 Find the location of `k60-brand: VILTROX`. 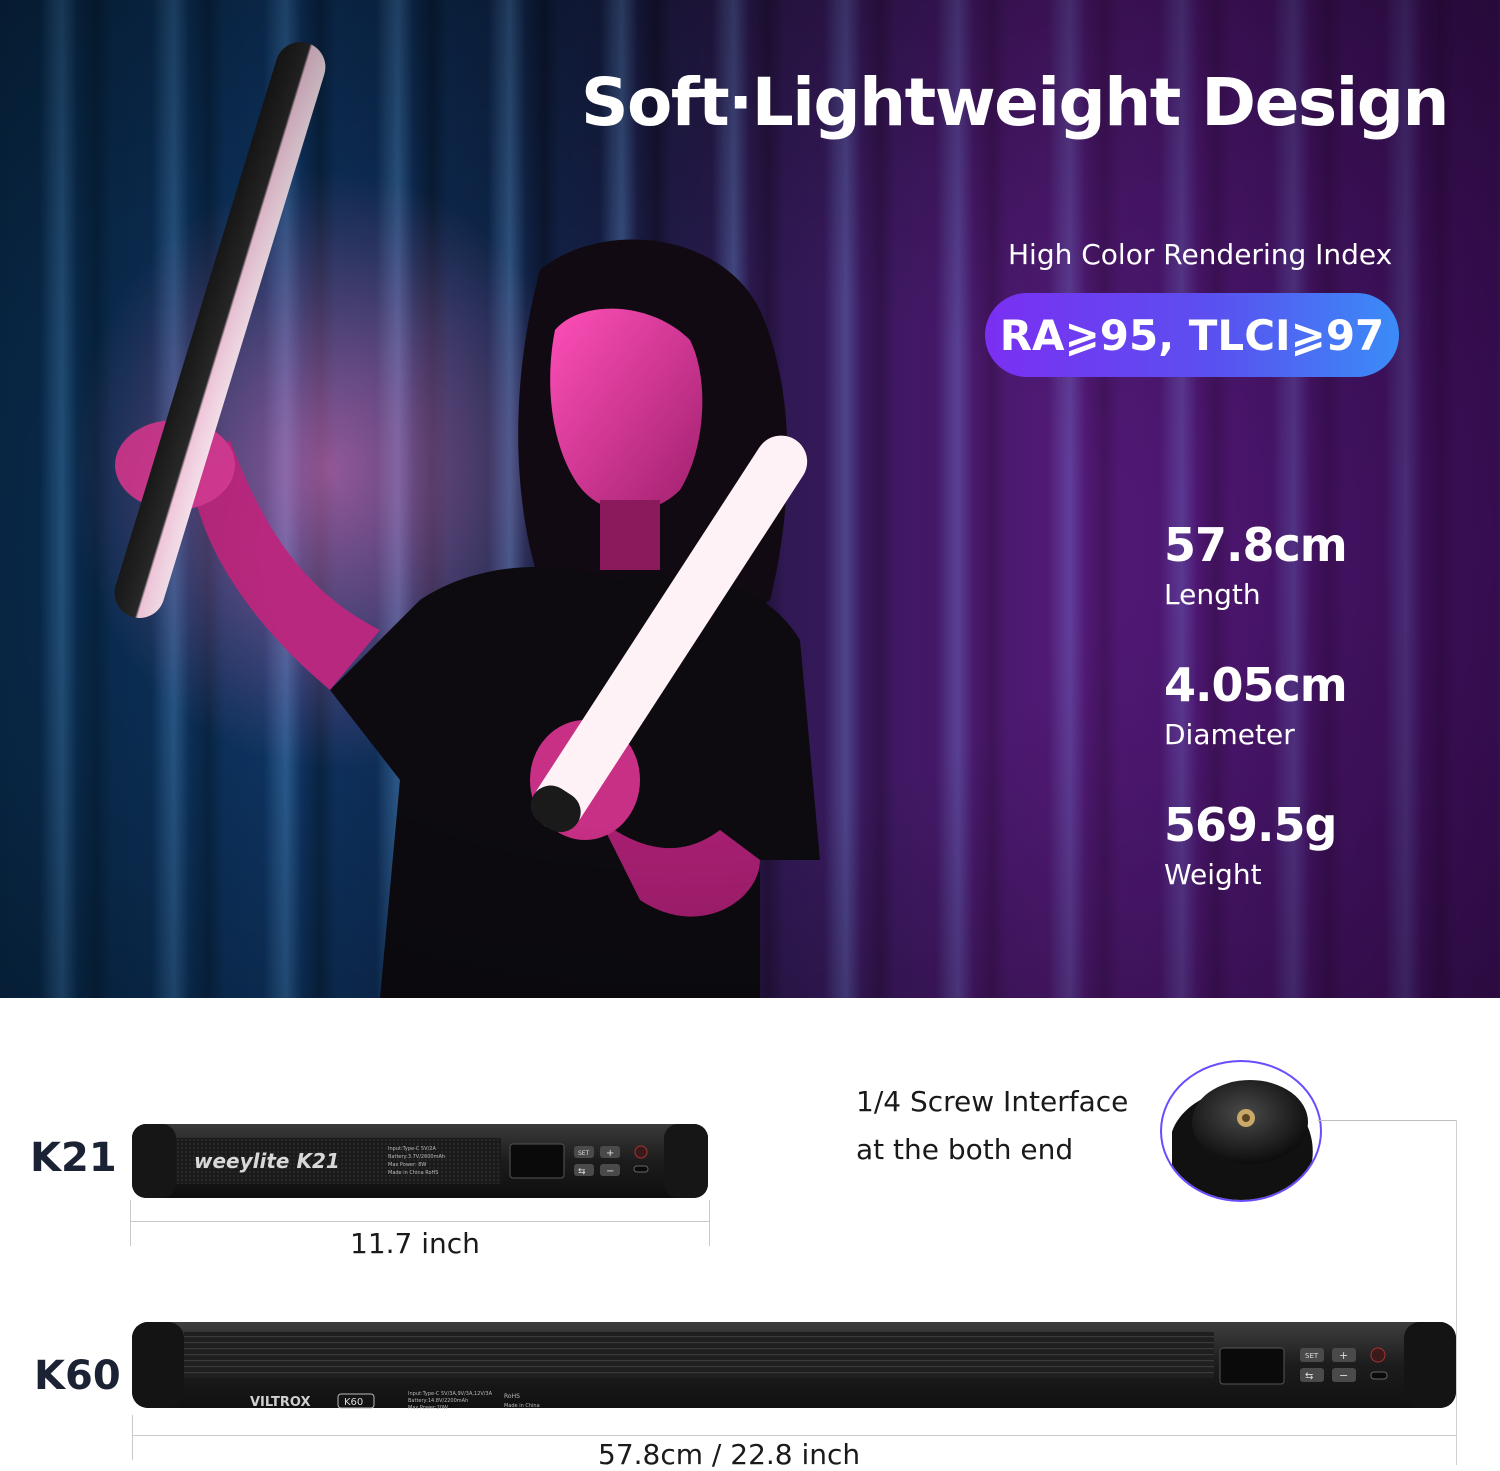

k60-brand: VILTROX is located at coordinates (280, 1402).